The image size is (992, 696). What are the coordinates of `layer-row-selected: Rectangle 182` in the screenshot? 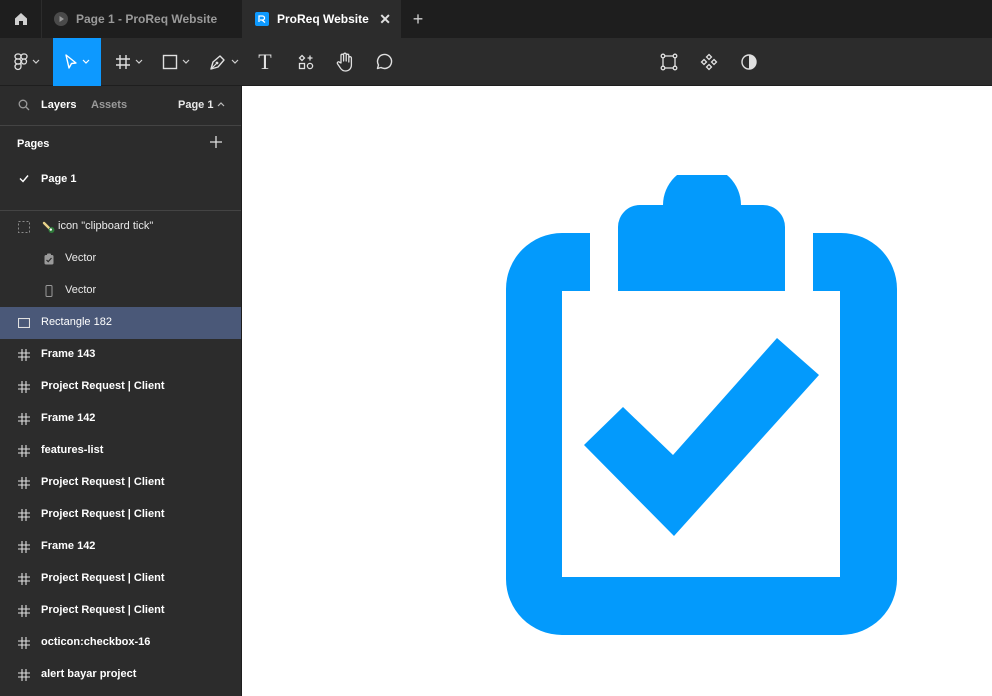 It's located at (120, 323).